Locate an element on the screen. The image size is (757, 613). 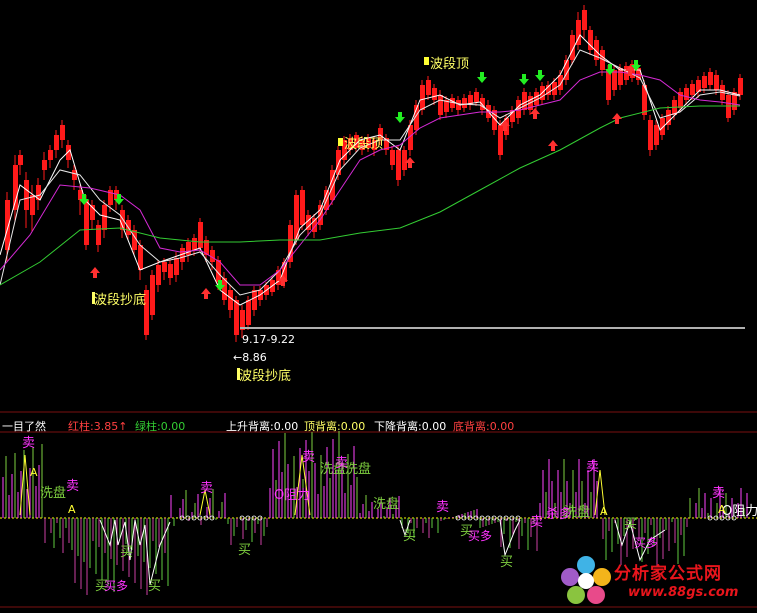
top-divergence-value: 顶背离:0.00 is located at coordinates (335, 426).